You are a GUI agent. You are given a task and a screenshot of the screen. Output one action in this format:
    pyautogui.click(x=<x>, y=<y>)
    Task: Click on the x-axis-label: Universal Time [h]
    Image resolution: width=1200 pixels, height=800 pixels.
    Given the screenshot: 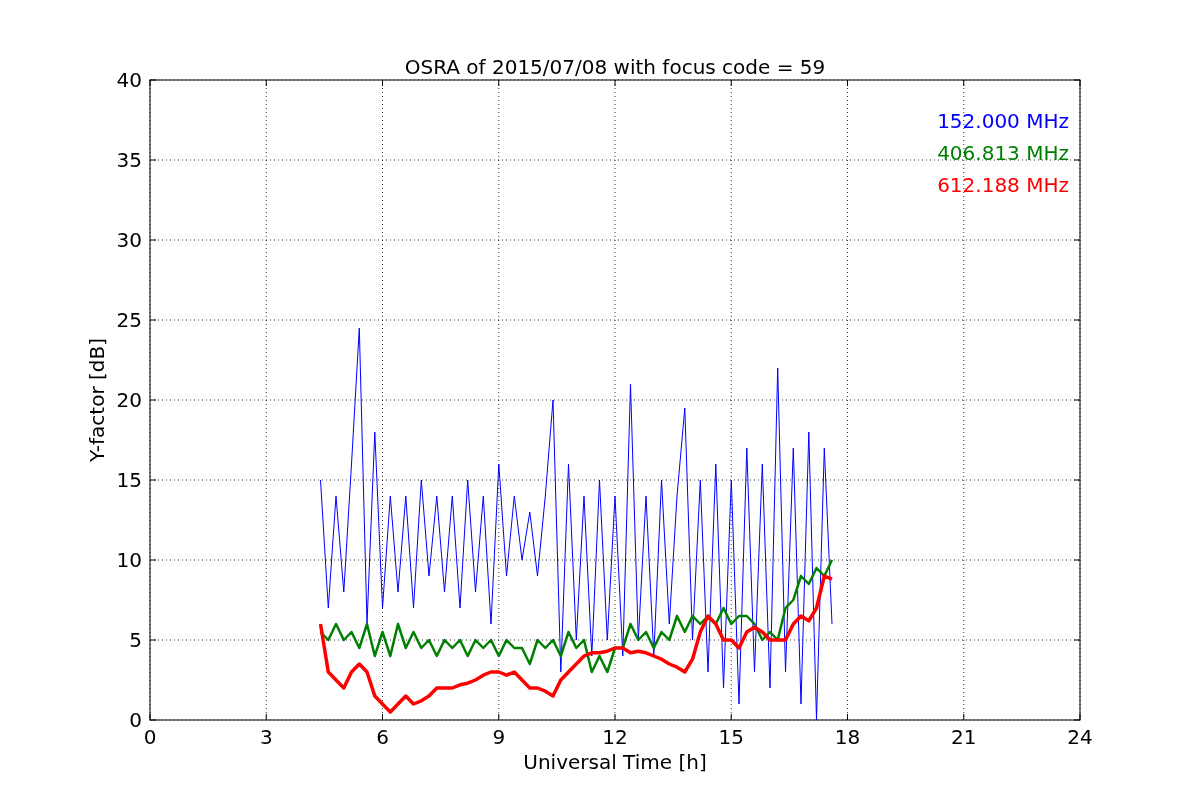 What is the action you would take?
    pyautogui.click(x=615, y=762)
    